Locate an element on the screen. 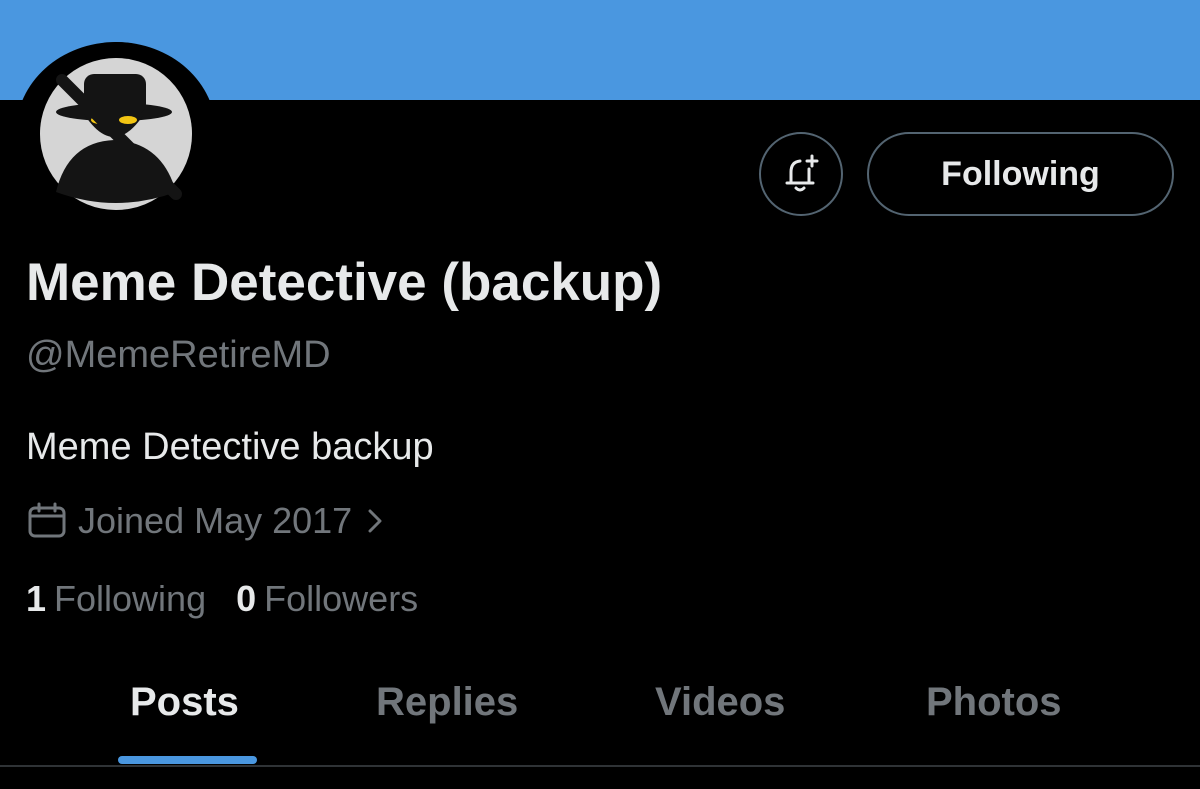 This screenshot has height=789, width=1200. avatar is located at coordinates (116, 132).